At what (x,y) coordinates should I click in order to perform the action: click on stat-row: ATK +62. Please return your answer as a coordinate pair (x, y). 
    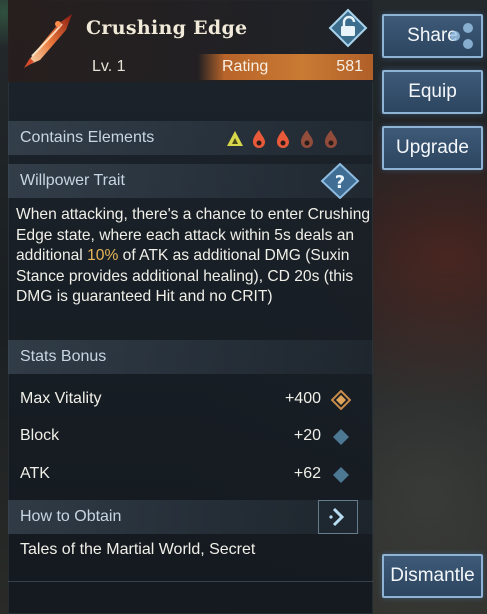
    Looking at the image, I should click on (190, 474).